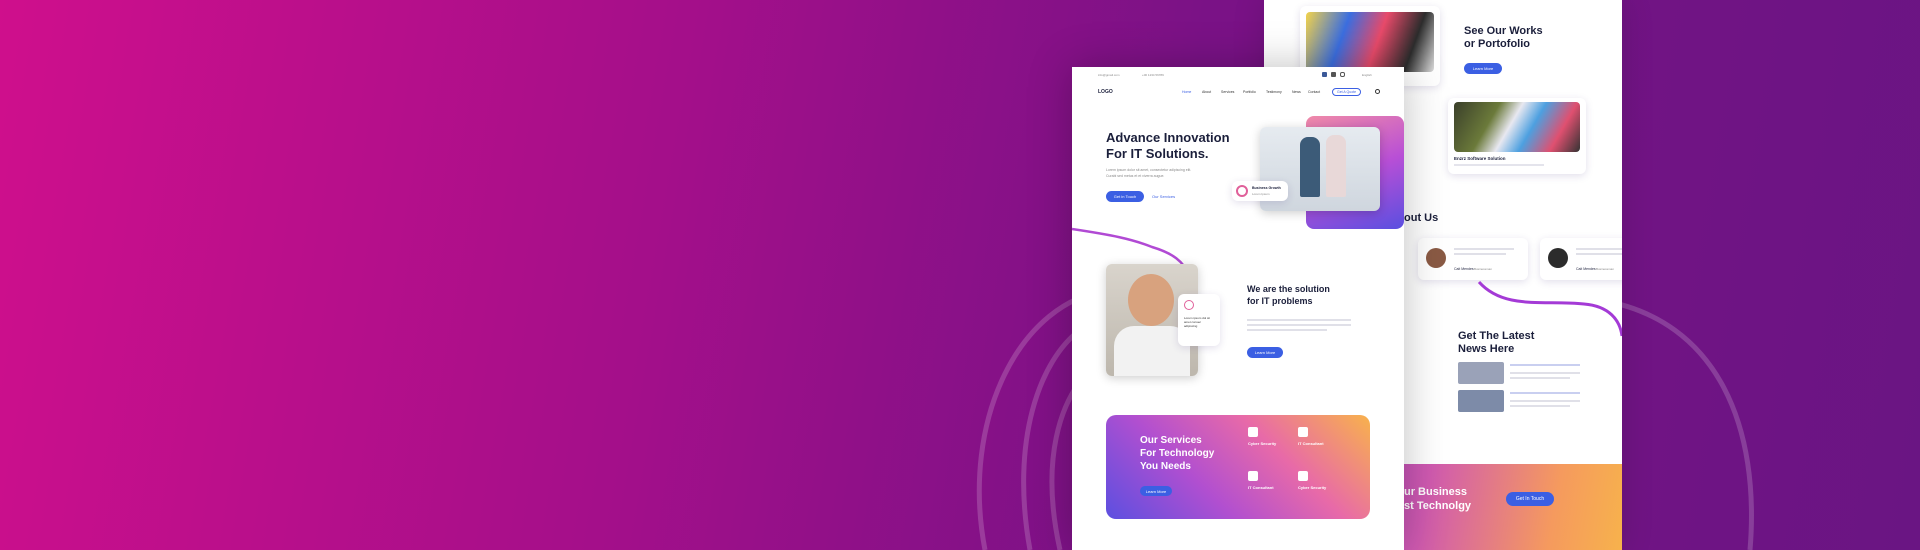  Describe the element at coordinates (1165, 466) in the screenshot. I see `services-title-3: You Needs` at that location.